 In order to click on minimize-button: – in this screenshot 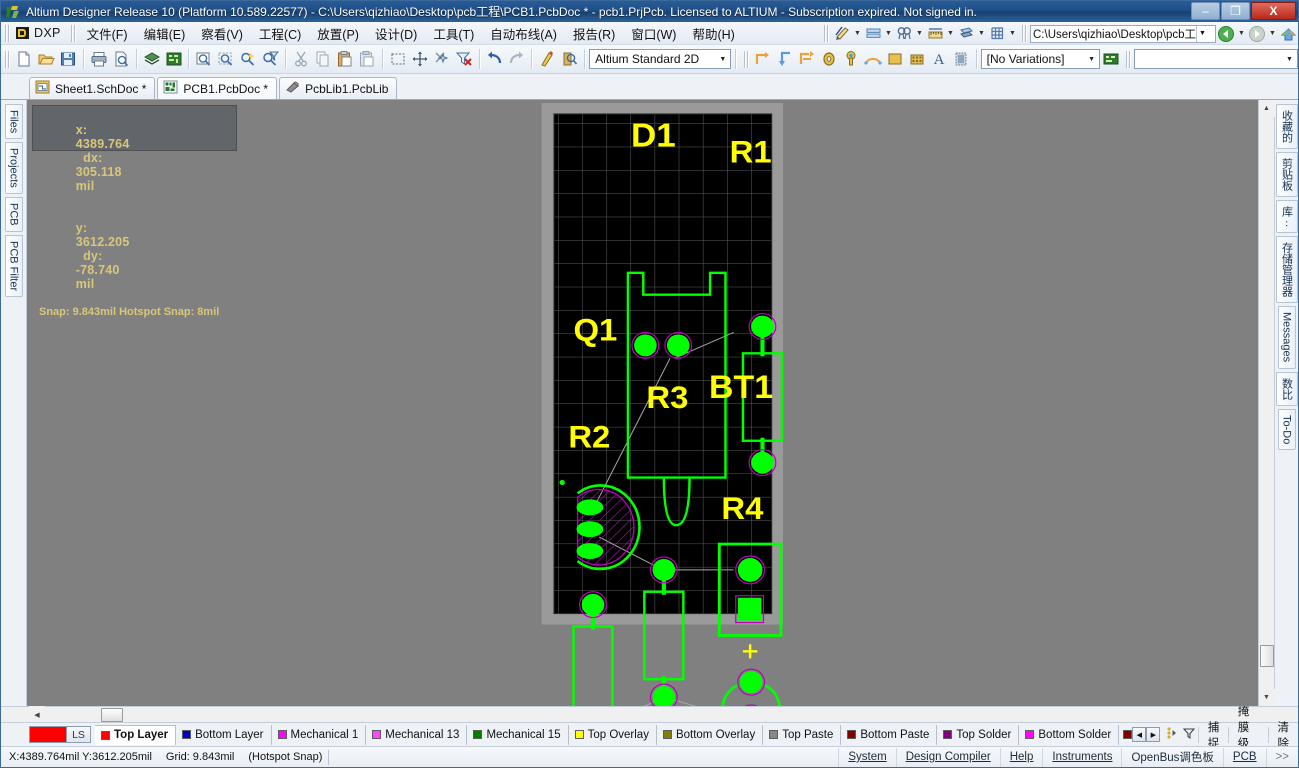, I will do `click(1205, 11)`.